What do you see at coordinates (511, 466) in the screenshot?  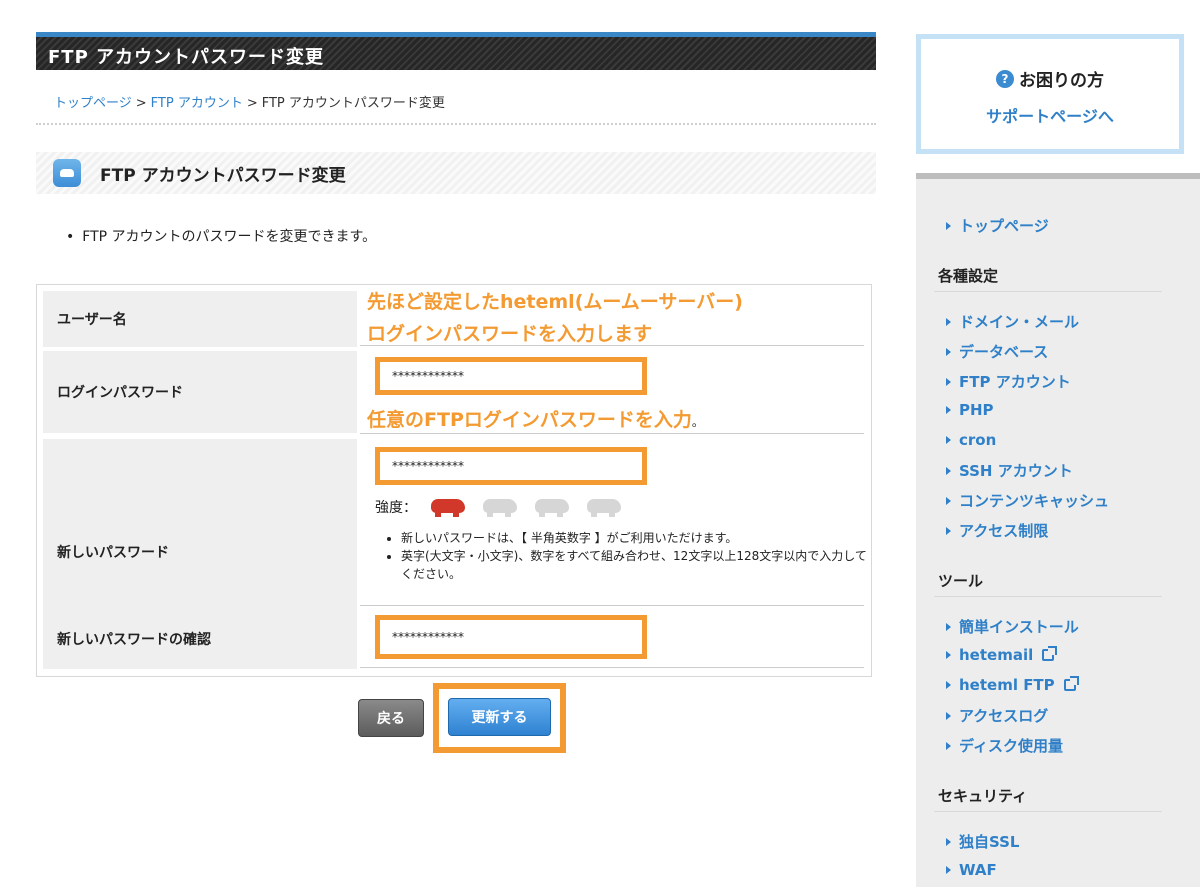 I see `new-password-input: ************` at bounding box center [511, 466].